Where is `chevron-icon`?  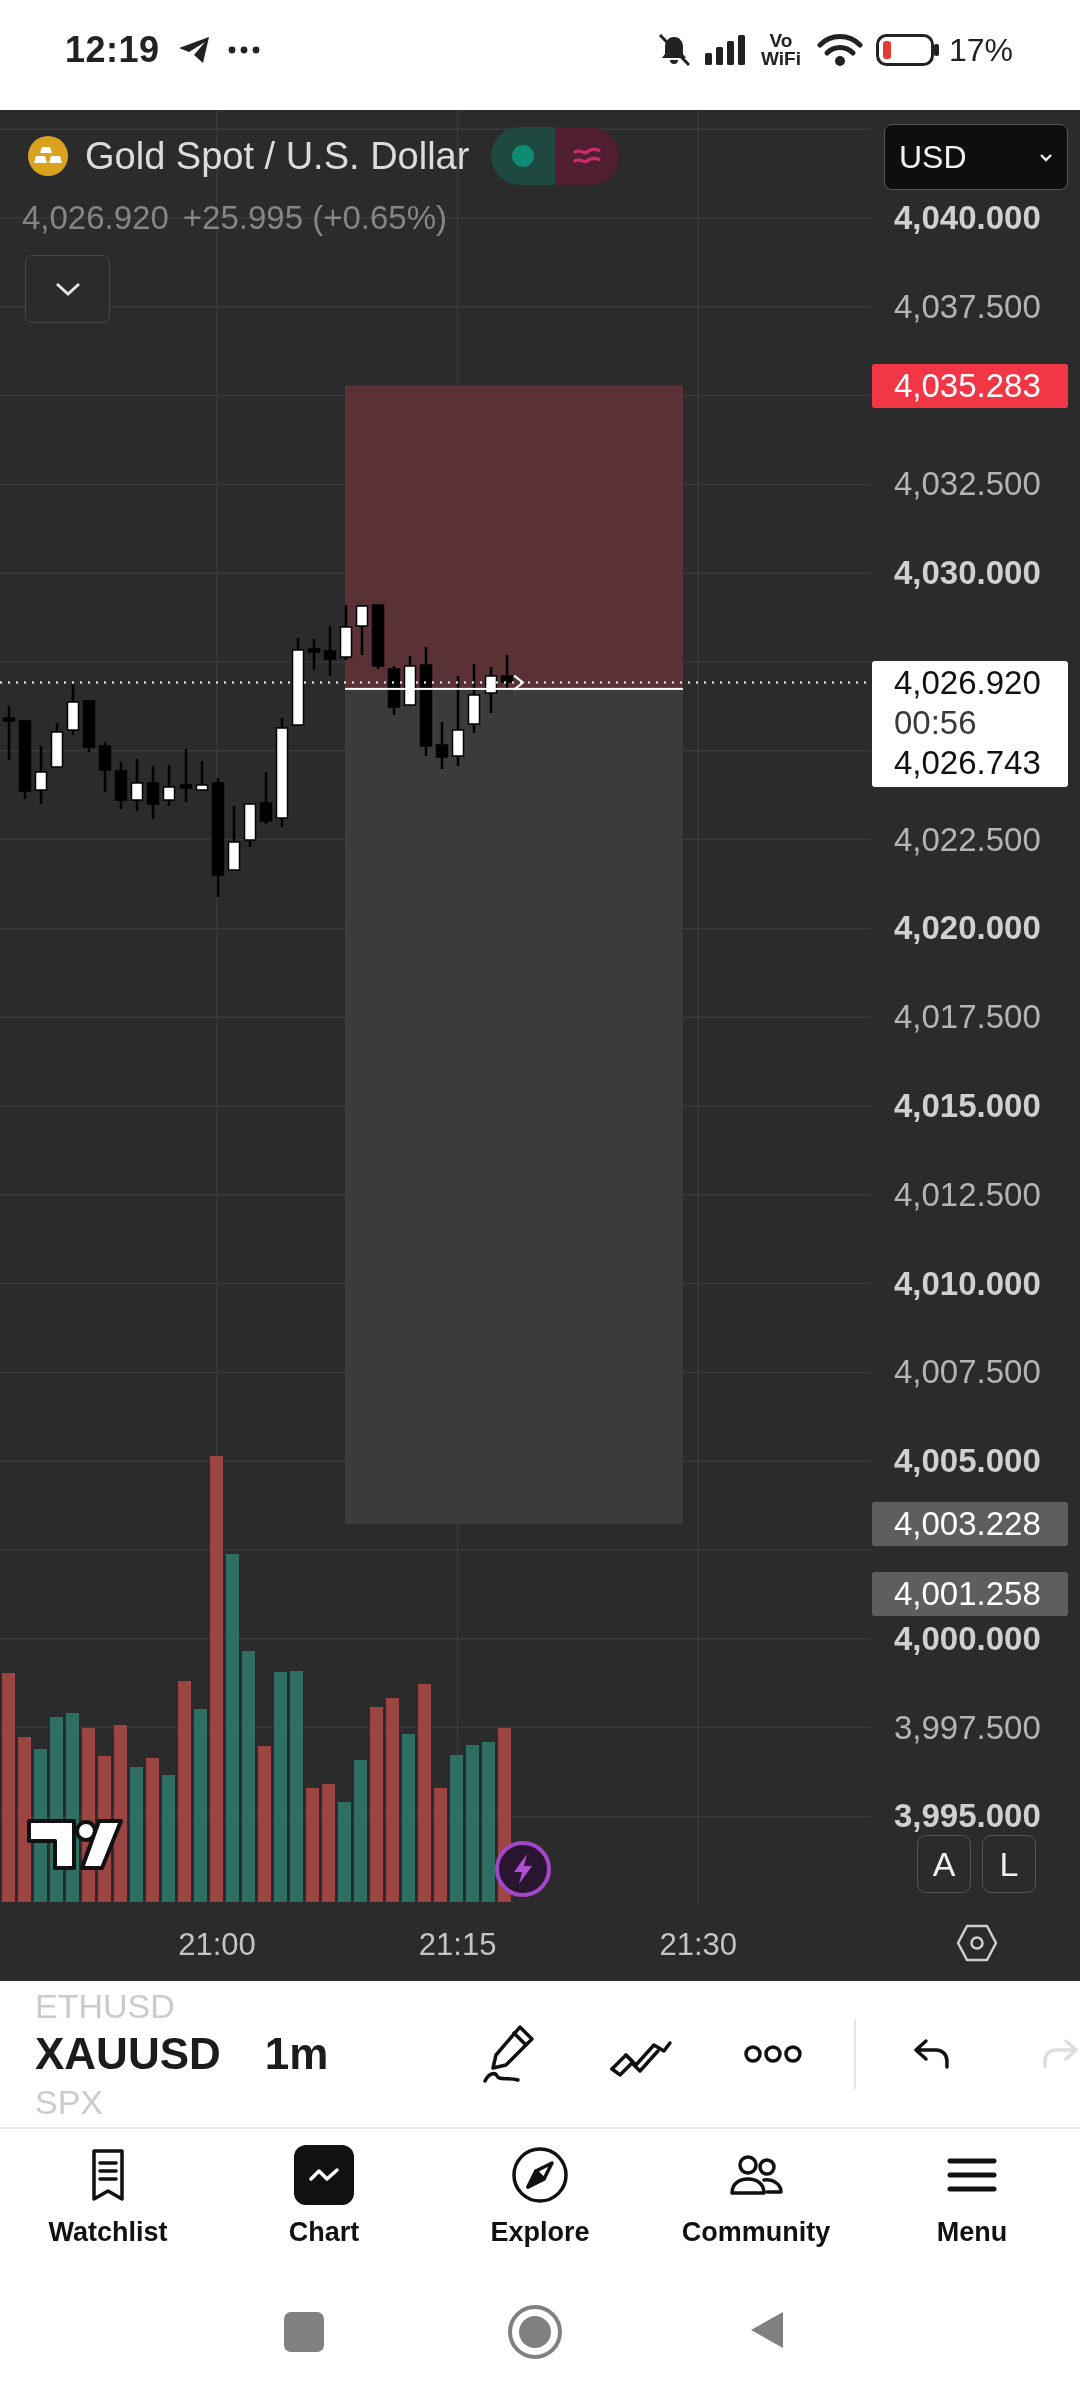
chevron-icon is located at coordinates (519, 682).